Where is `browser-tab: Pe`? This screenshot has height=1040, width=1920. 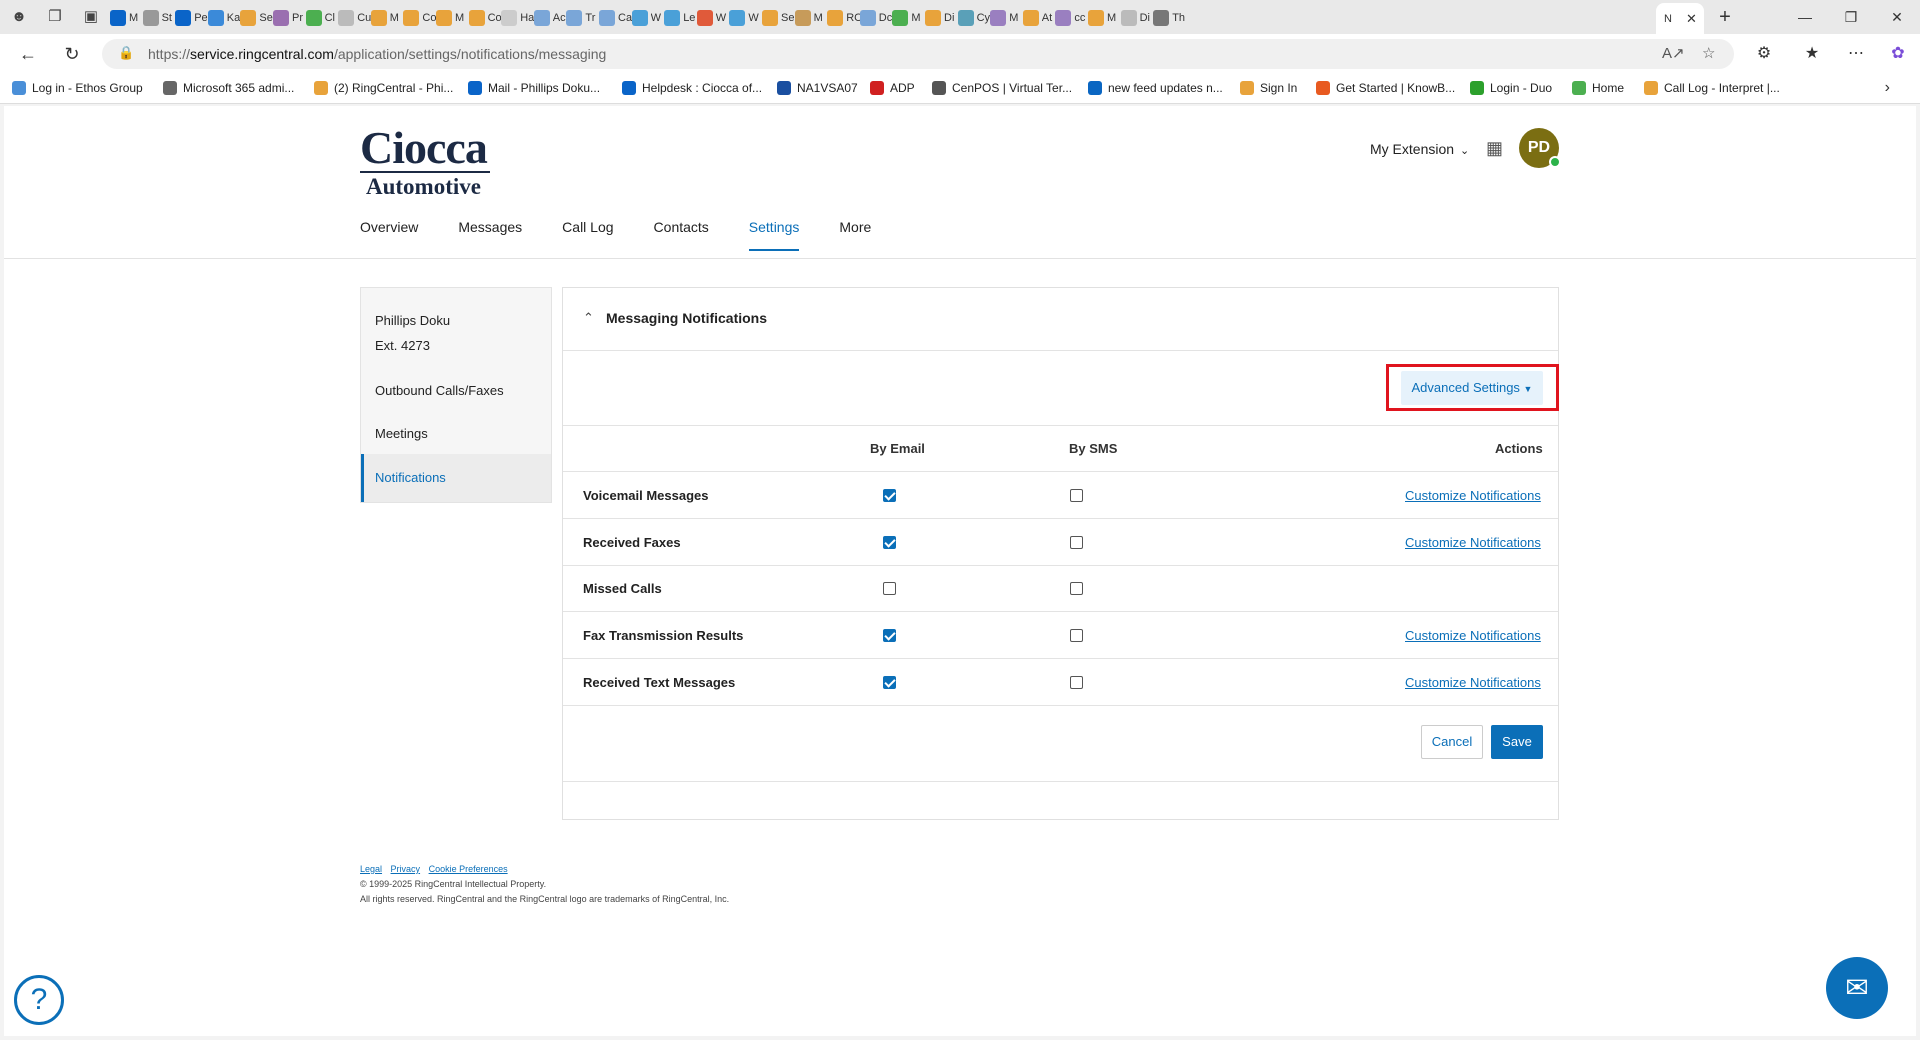 browser-tab: Pe is located at coordinates (191, 18).